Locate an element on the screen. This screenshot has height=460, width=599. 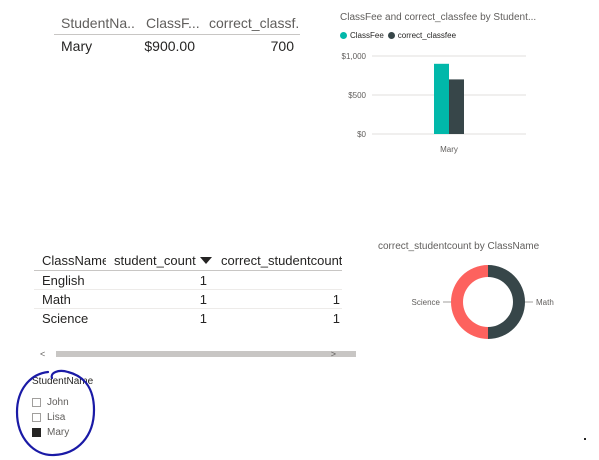
sort-descending-icon is located at coordinates (205, 260).